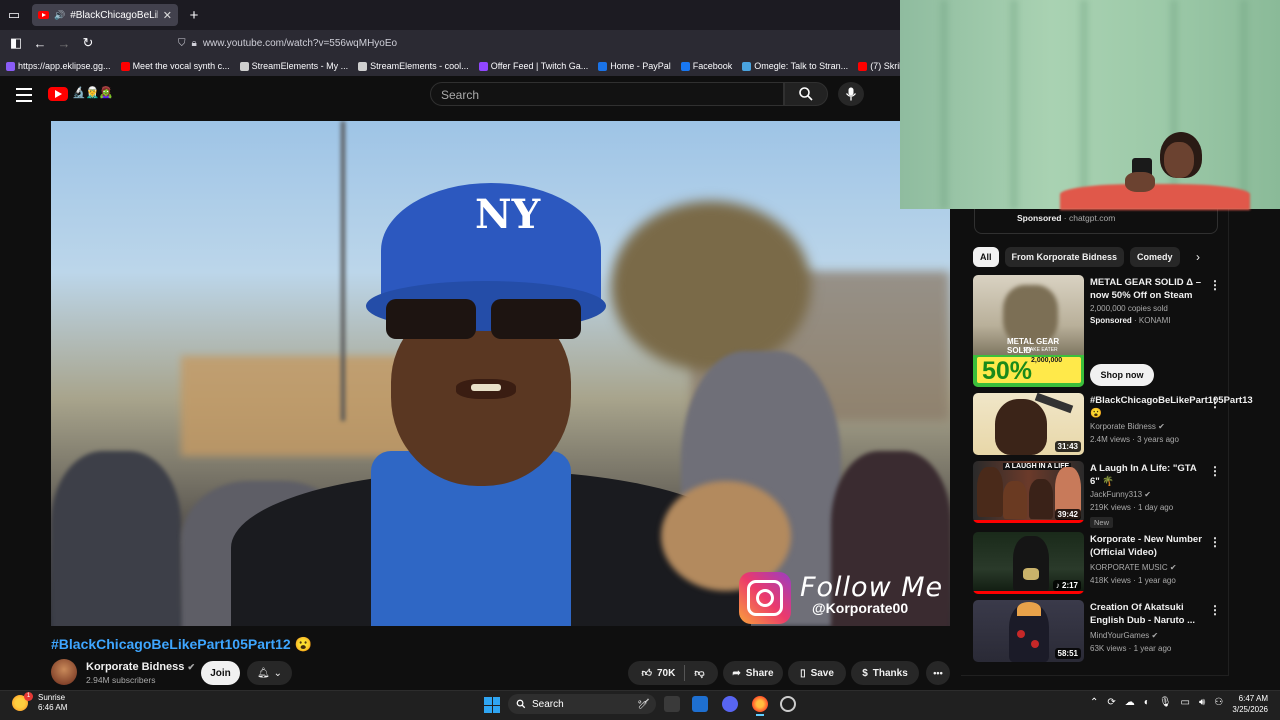 This screenshot has height=720, width=1280. What do you see at coordinates (450, 15) in the screenshot?
I see `browser-tab-bar: ▭ 🔊 #BlackChicagoBeLikePart10 ✕ +` at bounding box center [450, 15].